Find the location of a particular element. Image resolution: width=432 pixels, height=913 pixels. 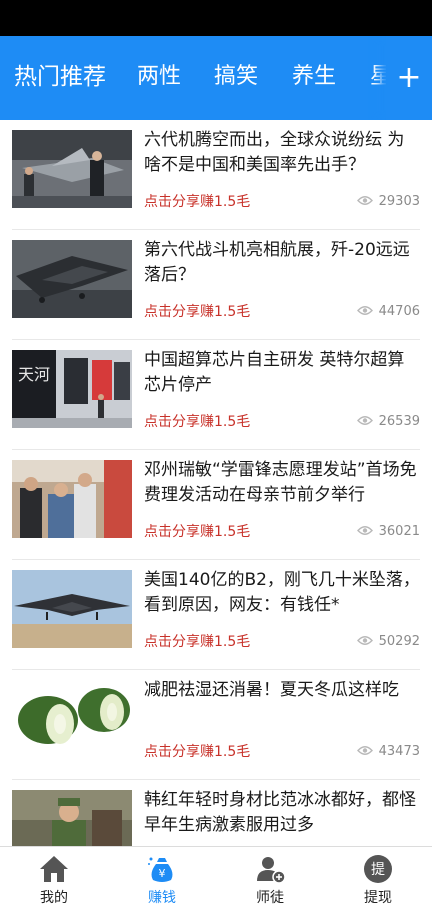

view-count: 26539 is located at coordinates (388, 422).